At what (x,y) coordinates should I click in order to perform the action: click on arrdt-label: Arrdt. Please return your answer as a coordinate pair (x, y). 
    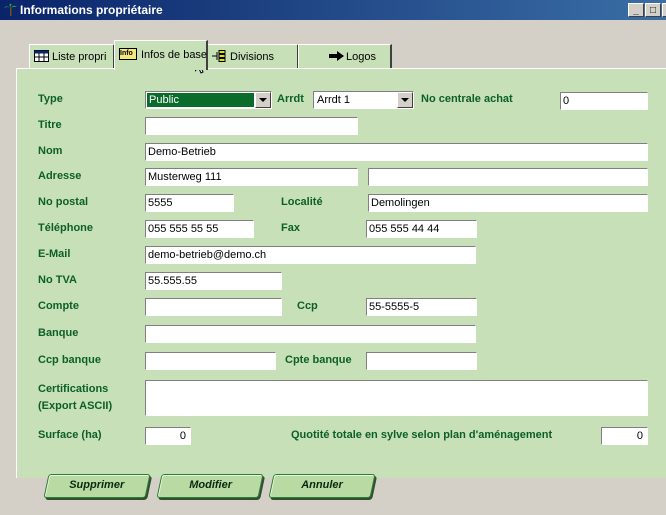
    Looking at the image, I should click on (290, 99).